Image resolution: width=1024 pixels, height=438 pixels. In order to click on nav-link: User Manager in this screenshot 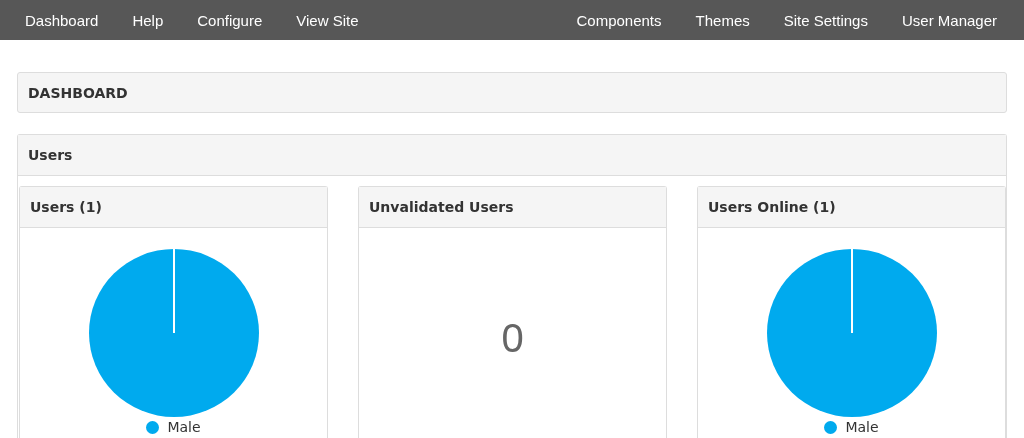, I will do `click(949, 20)`.